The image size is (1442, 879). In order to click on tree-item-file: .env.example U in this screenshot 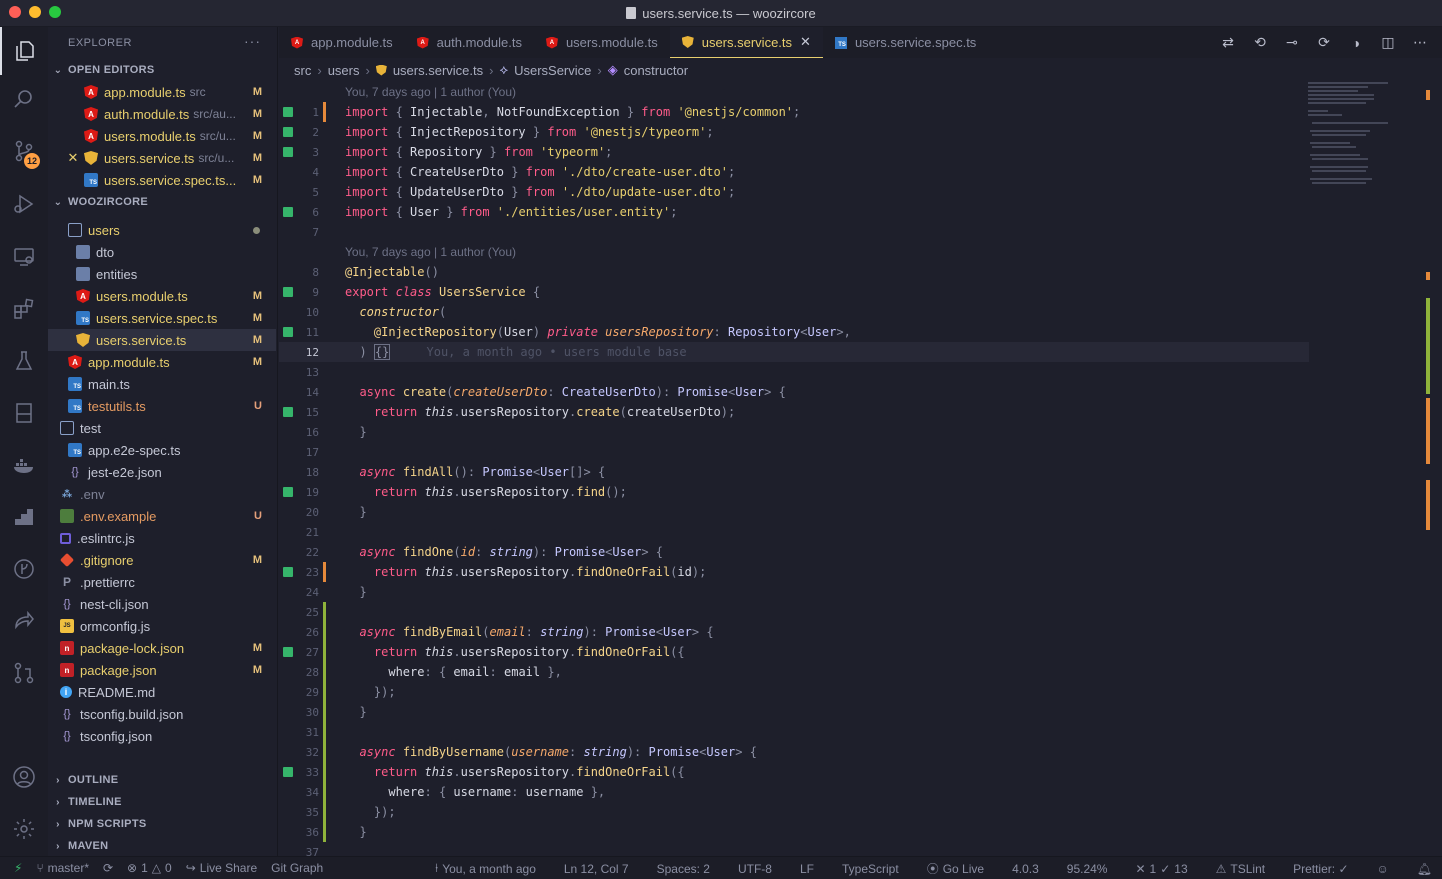, I will do `click(162, 516)`.